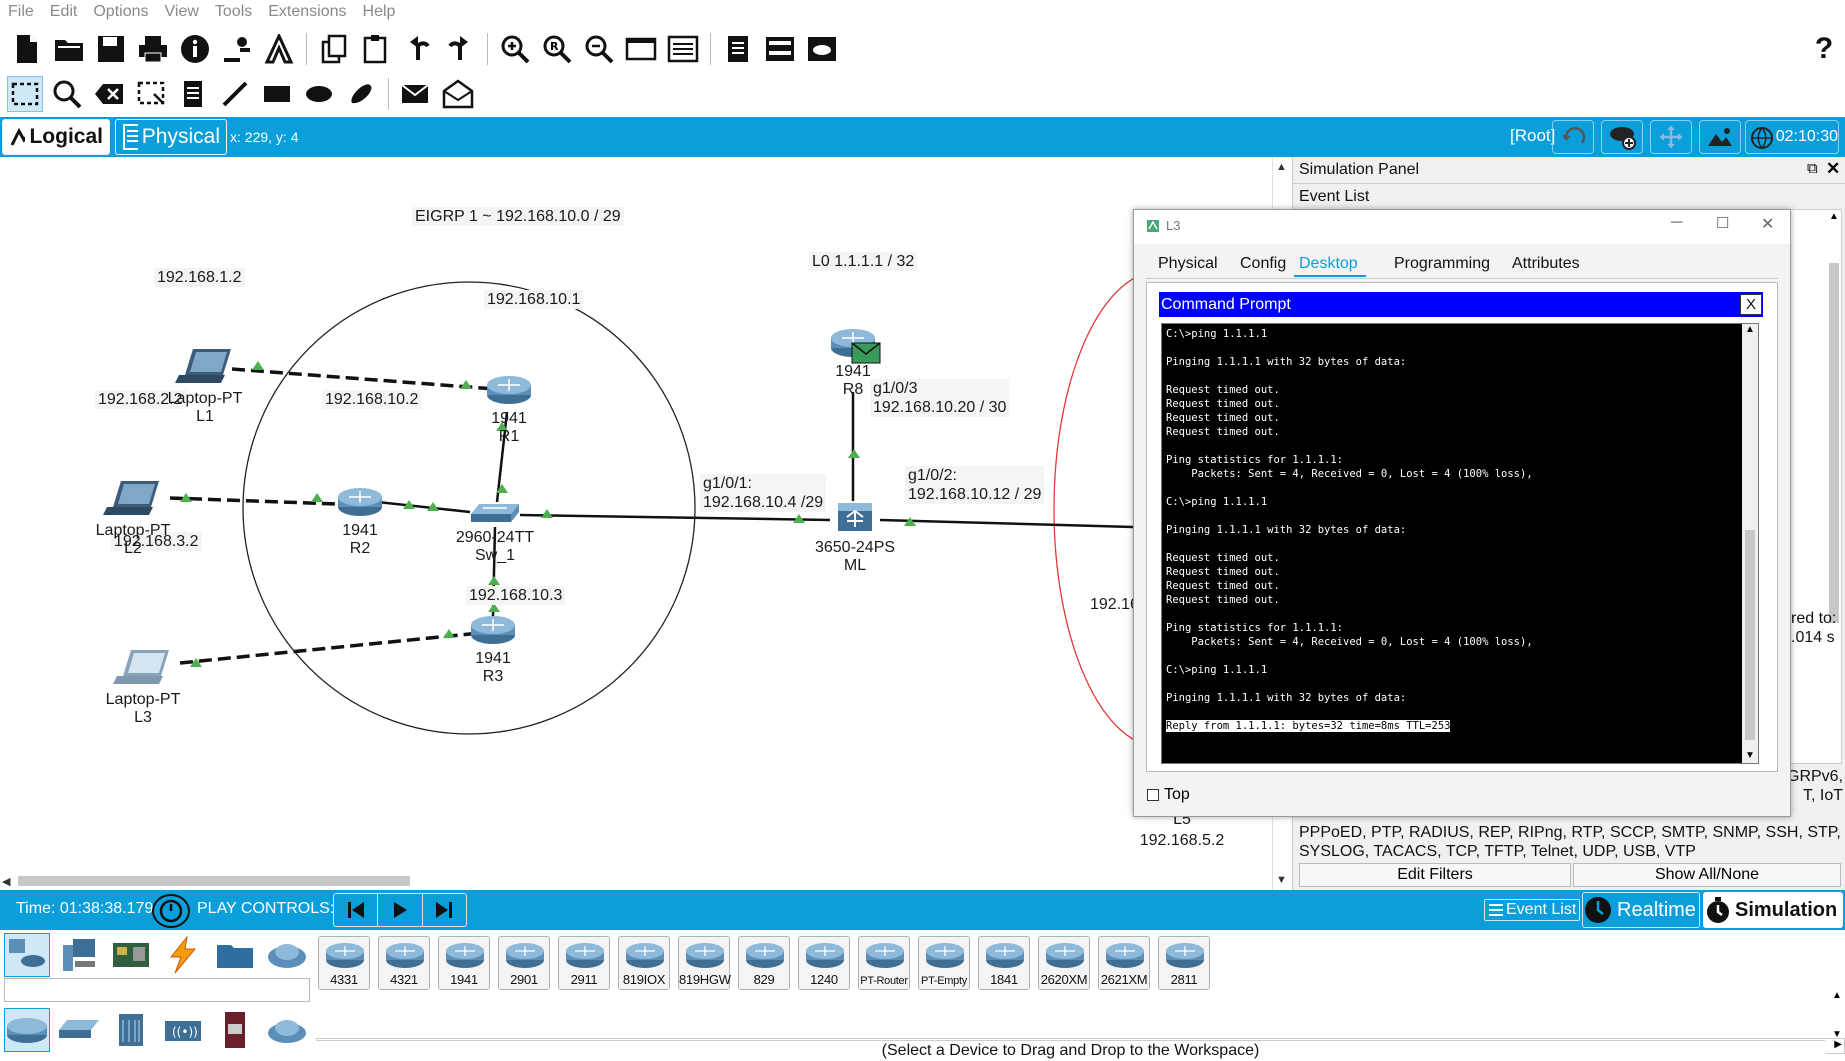  I want to click on copy-icon, so click(334, 49).